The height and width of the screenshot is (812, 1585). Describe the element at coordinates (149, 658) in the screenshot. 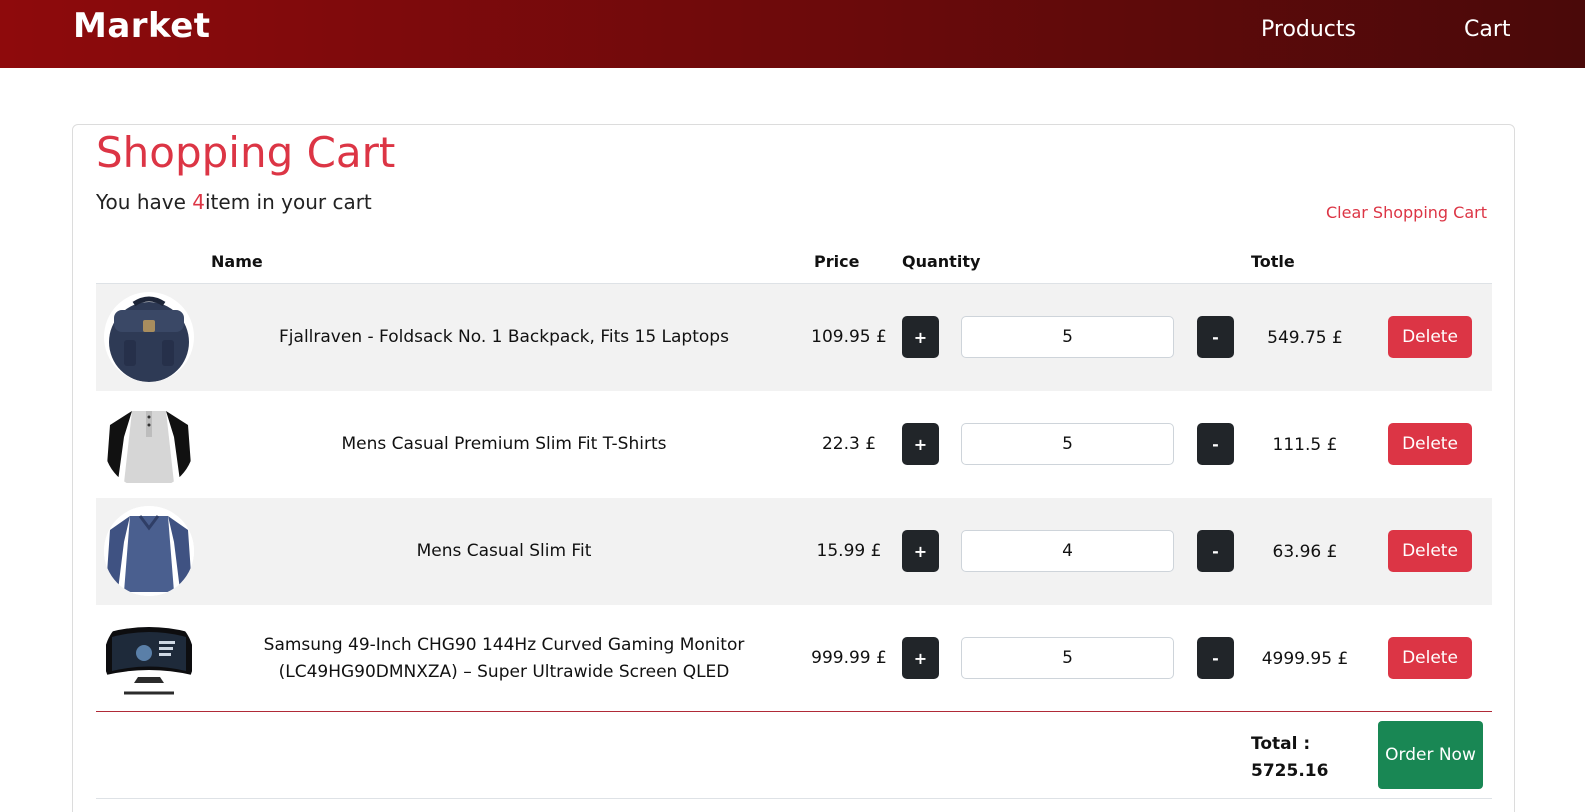

I see `monitor-image` at that location.